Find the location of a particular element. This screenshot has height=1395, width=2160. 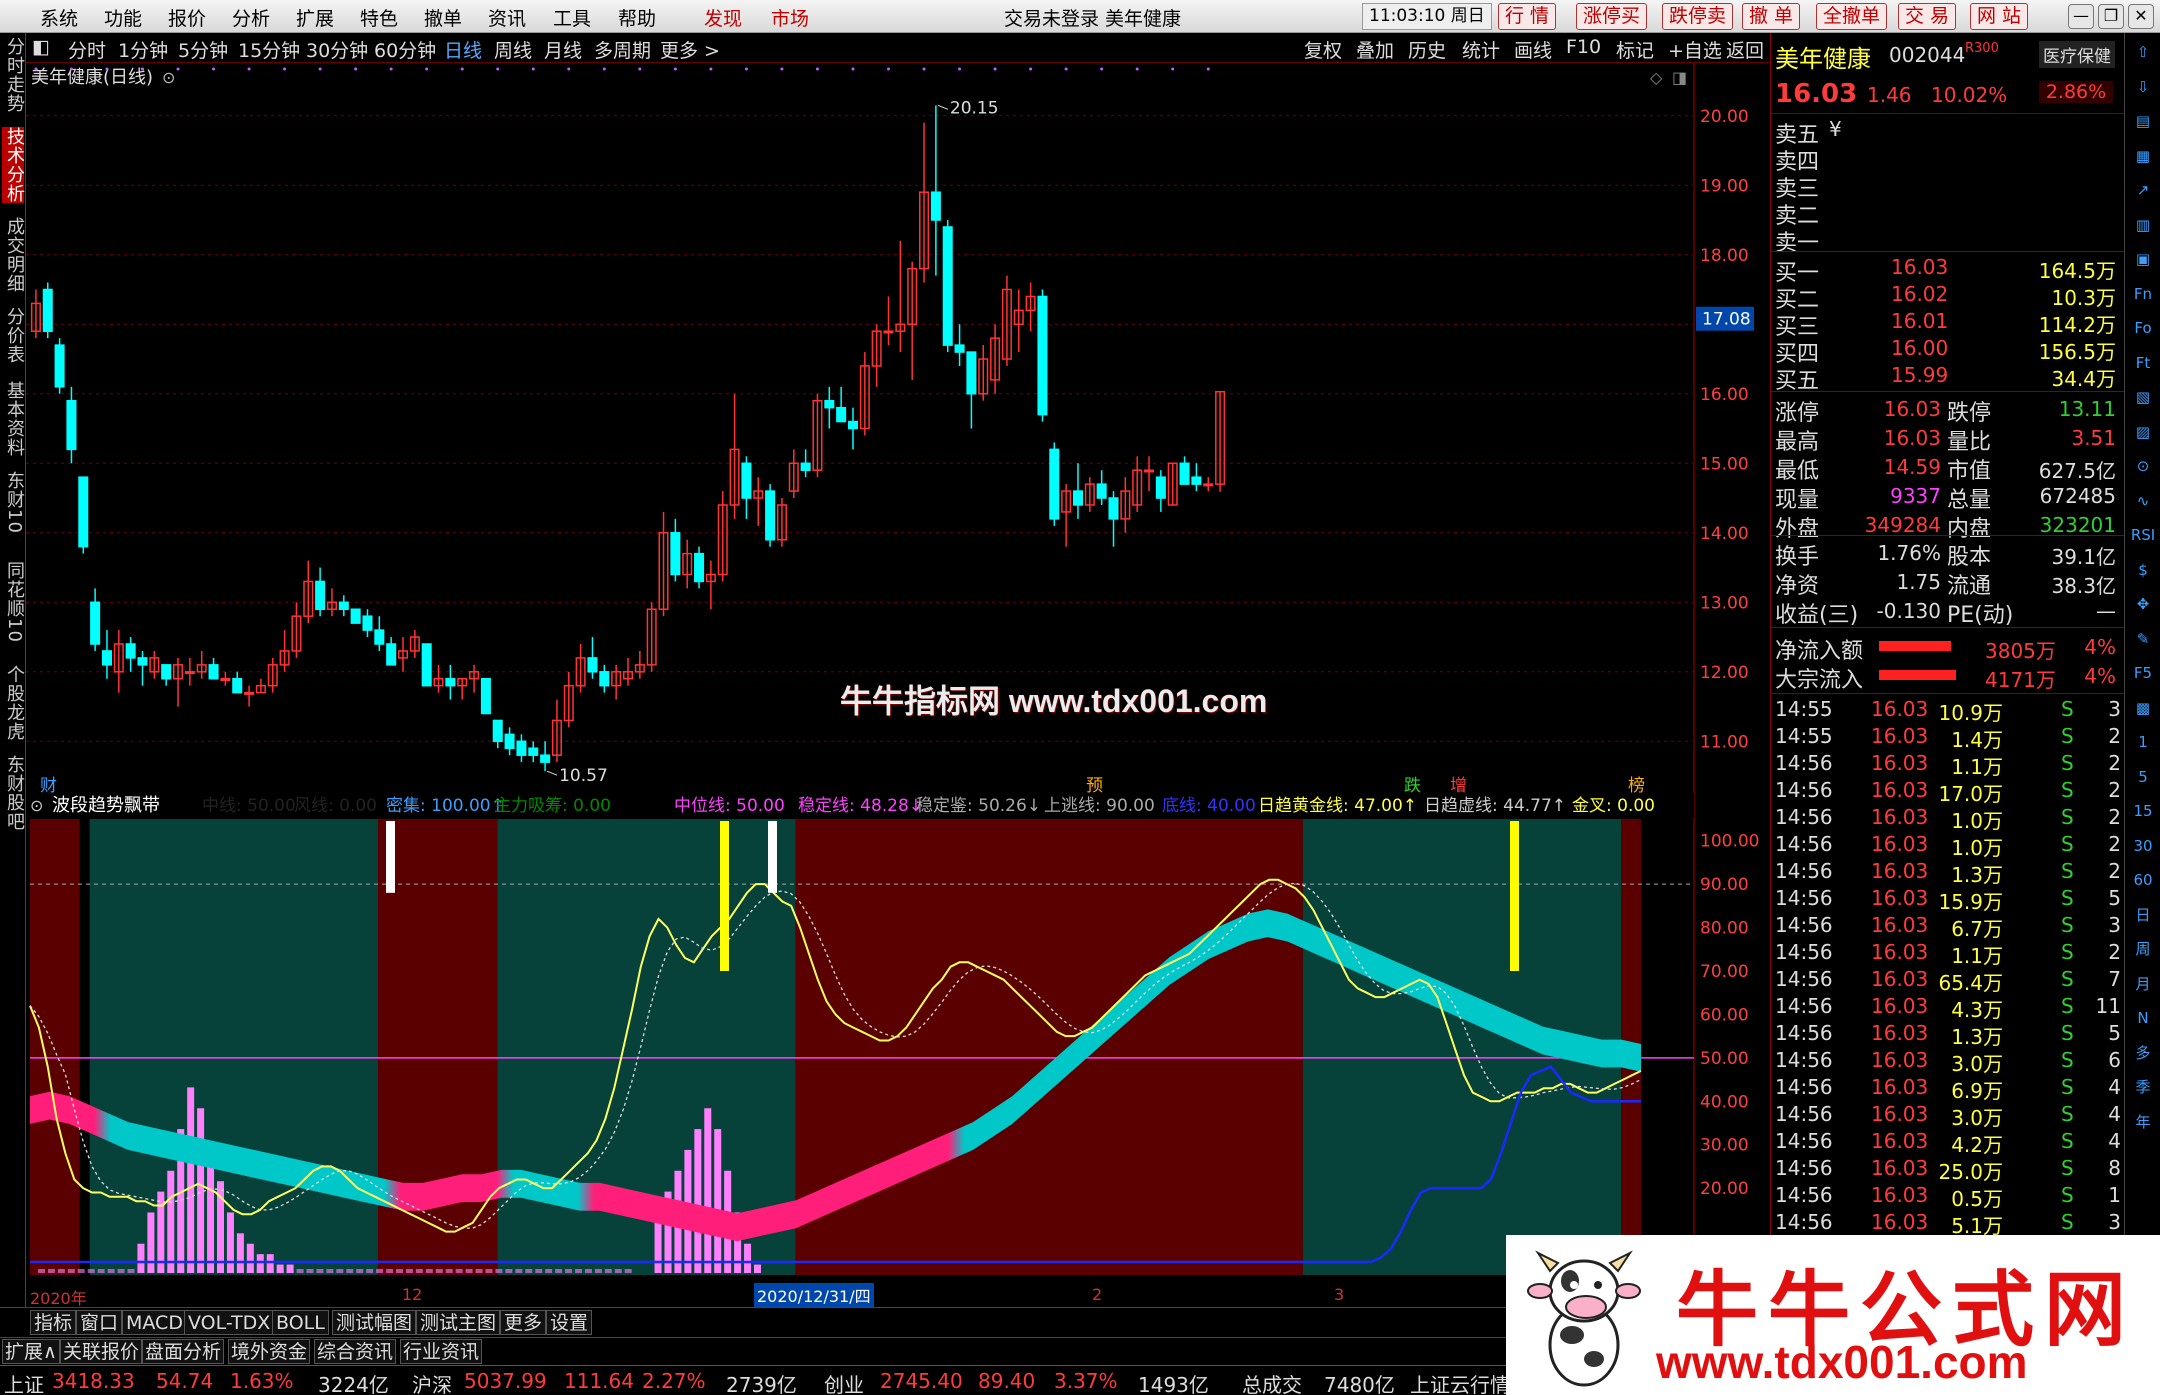

toolbar-icon: ▤ is located at coordinates (2143, 122).